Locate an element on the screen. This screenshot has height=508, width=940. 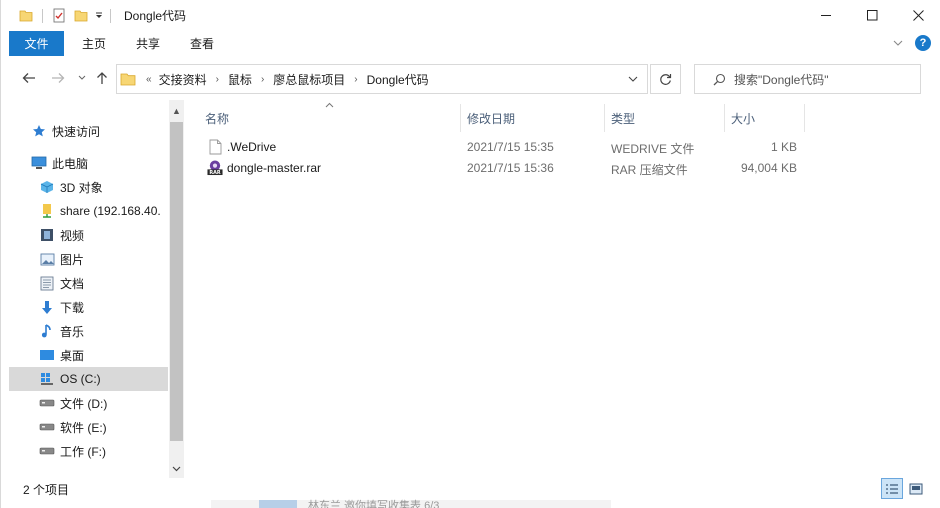
nav-label: OS (C:) is located at coordinates (80, 379).